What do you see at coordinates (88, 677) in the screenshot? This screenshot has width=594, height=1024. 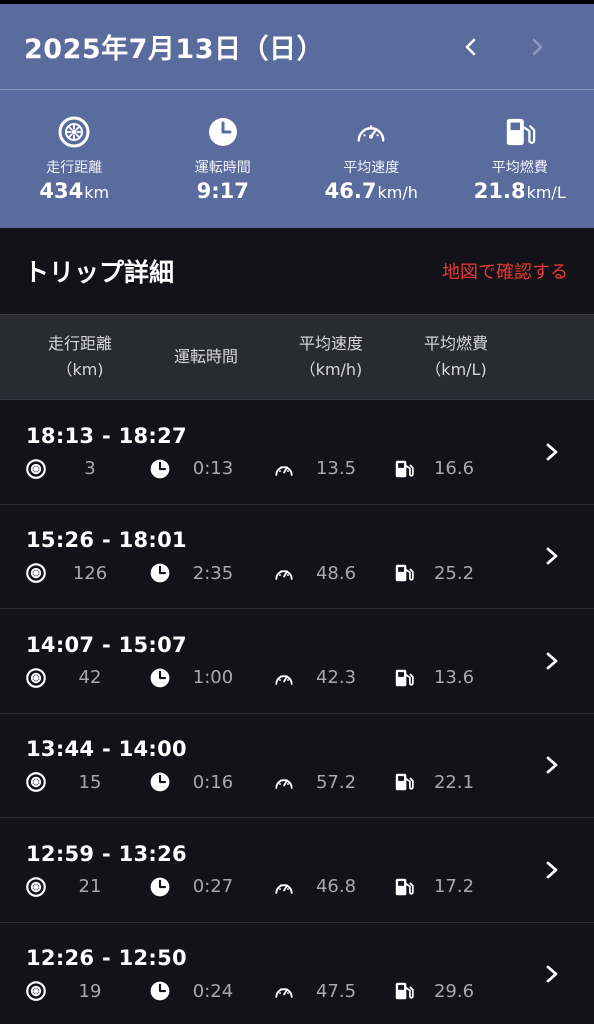 I see `trip-distance: 42` at bounding box center [88, 677].